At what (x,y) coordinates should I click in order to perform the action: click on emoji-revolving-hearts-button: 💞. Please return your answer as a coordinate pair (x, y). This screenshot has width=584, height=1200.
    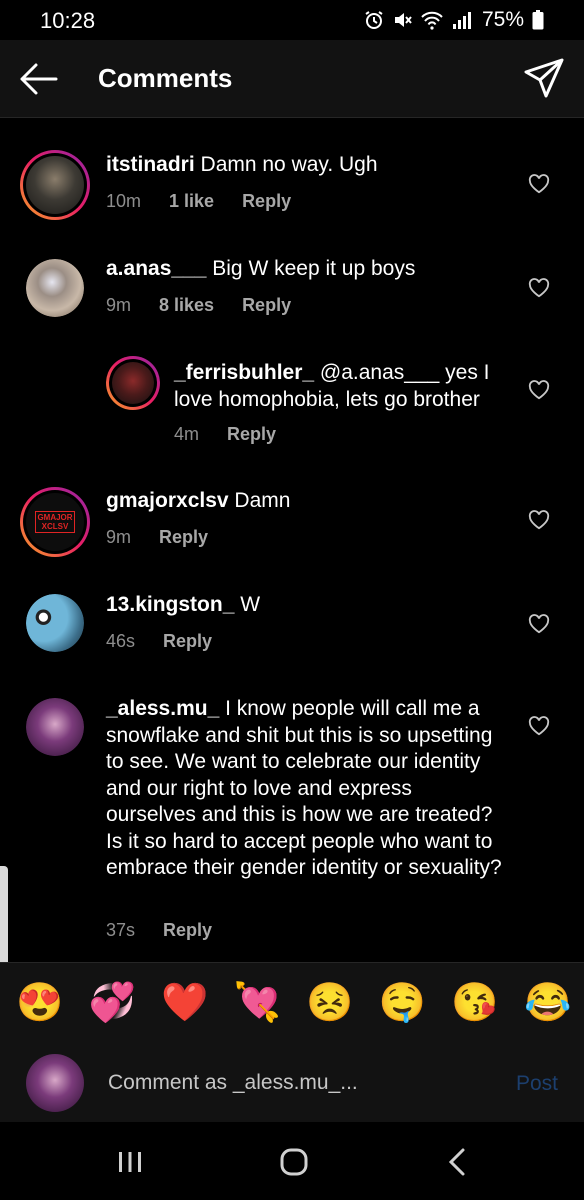
    Looking at the image, I should click on (112, 1003).